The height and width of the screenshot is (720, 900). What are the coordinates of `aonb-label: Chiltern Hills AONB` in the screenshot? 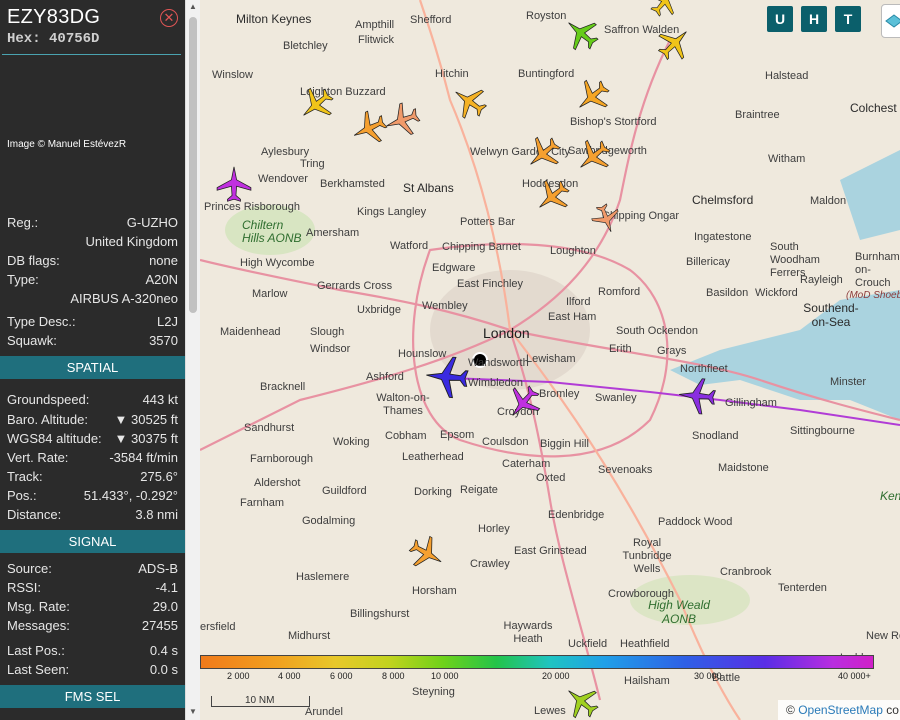 It's located at (272, 231).